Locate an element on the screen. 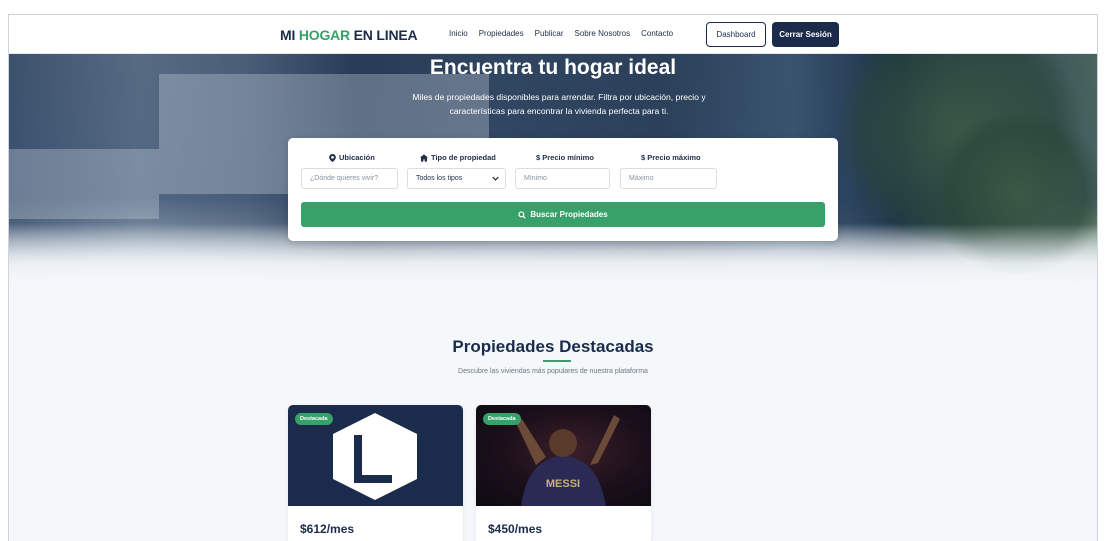 This screenshot has height=541, width=1106. featured-underline is located at coordinates (557, 361).